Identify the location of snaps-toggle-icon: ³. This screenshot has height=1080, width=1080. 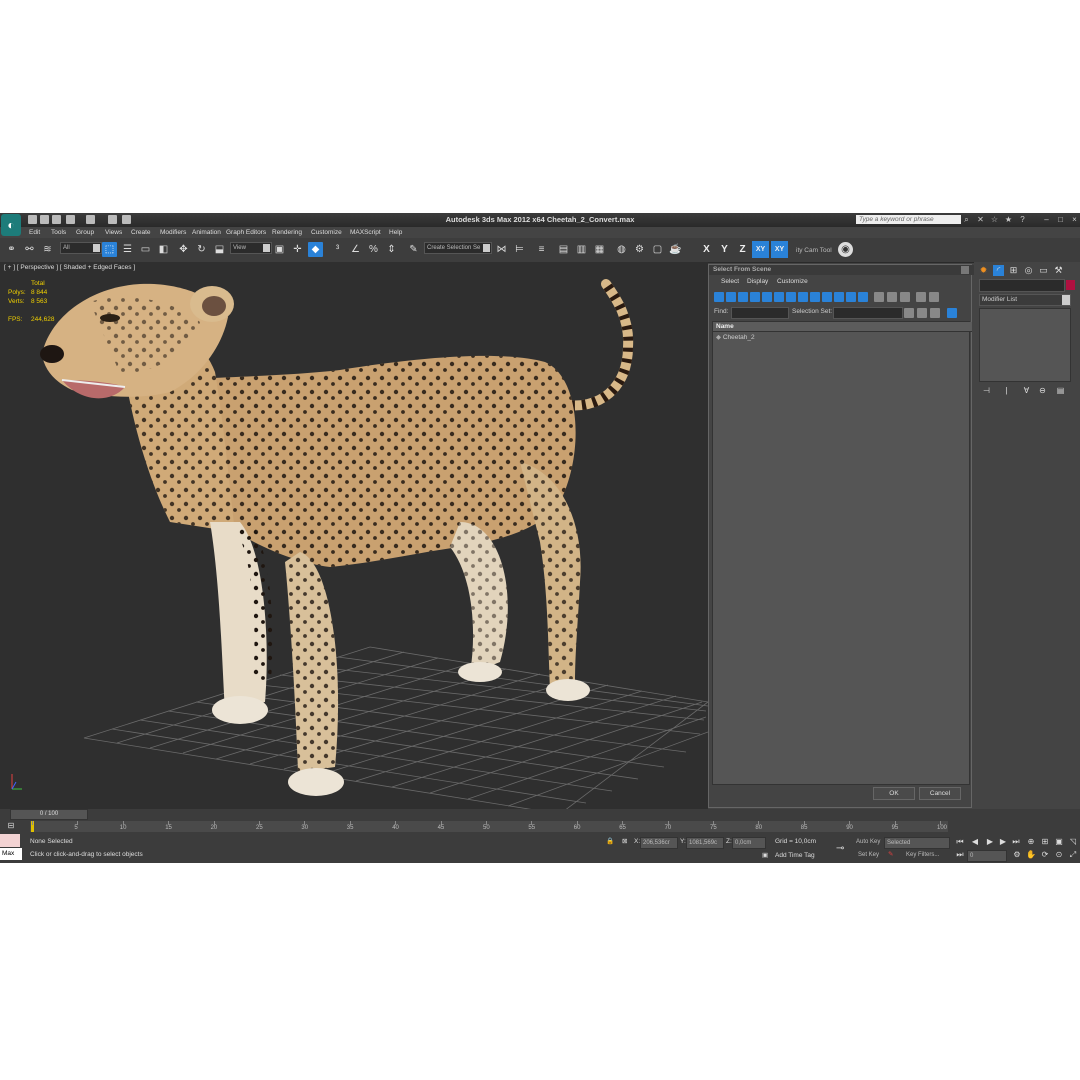
(337, 249).